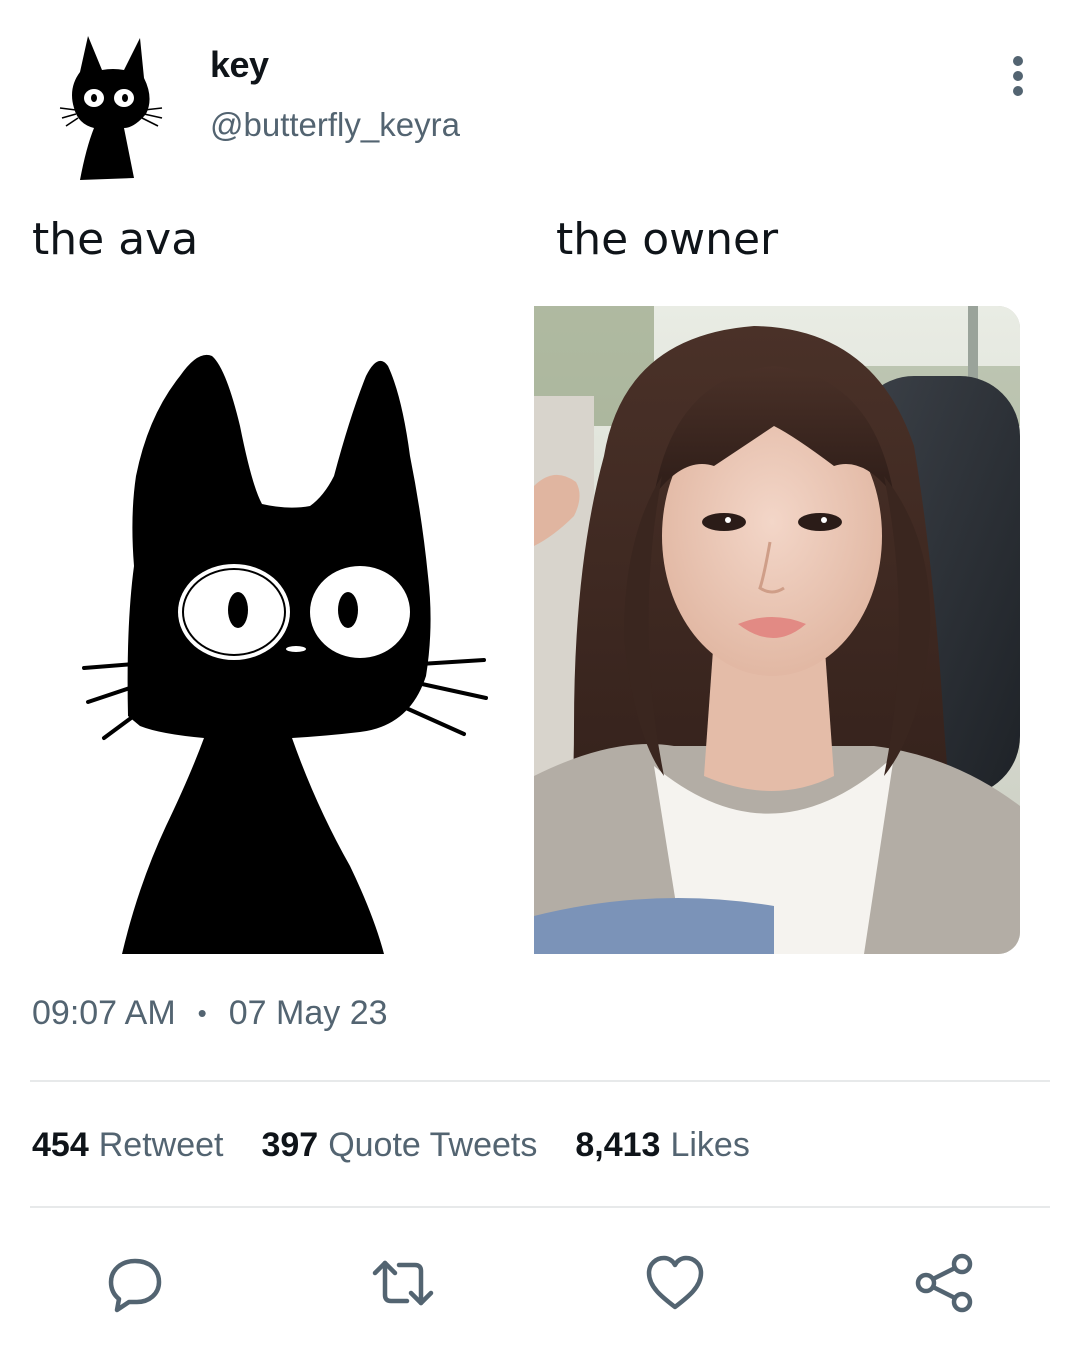 The width and height of the screenshot is (1080, 1352). What do you see at coordinates (210, 1013) in the screenshot?
I see `tweet-timestamp: 09:07 AM • 07 May 23` at bounding box center [210, 1013].